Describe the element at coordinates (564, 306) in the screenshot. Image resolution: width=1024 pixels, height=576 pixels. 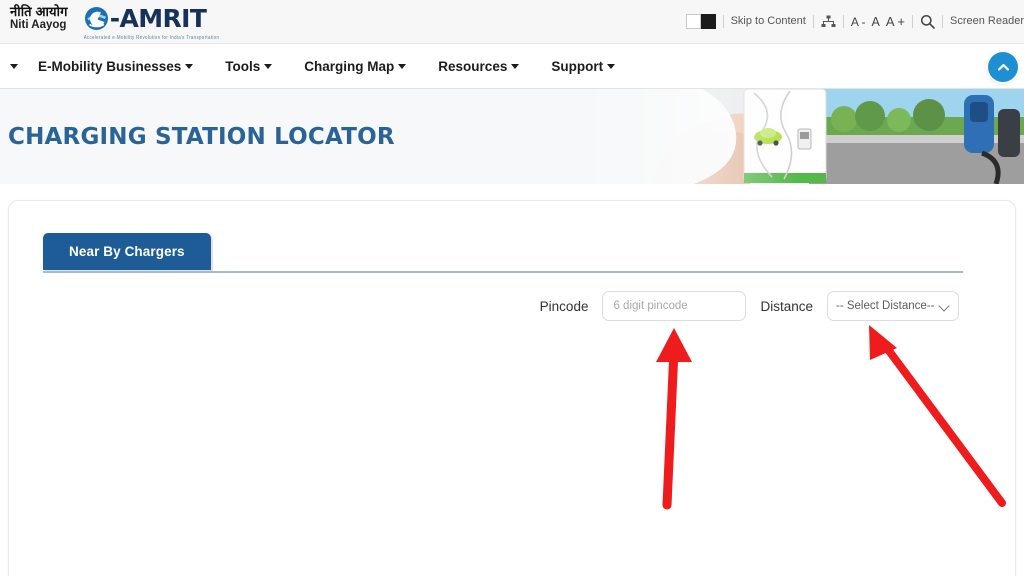
I see `pincode-label: Pincode` at that location.